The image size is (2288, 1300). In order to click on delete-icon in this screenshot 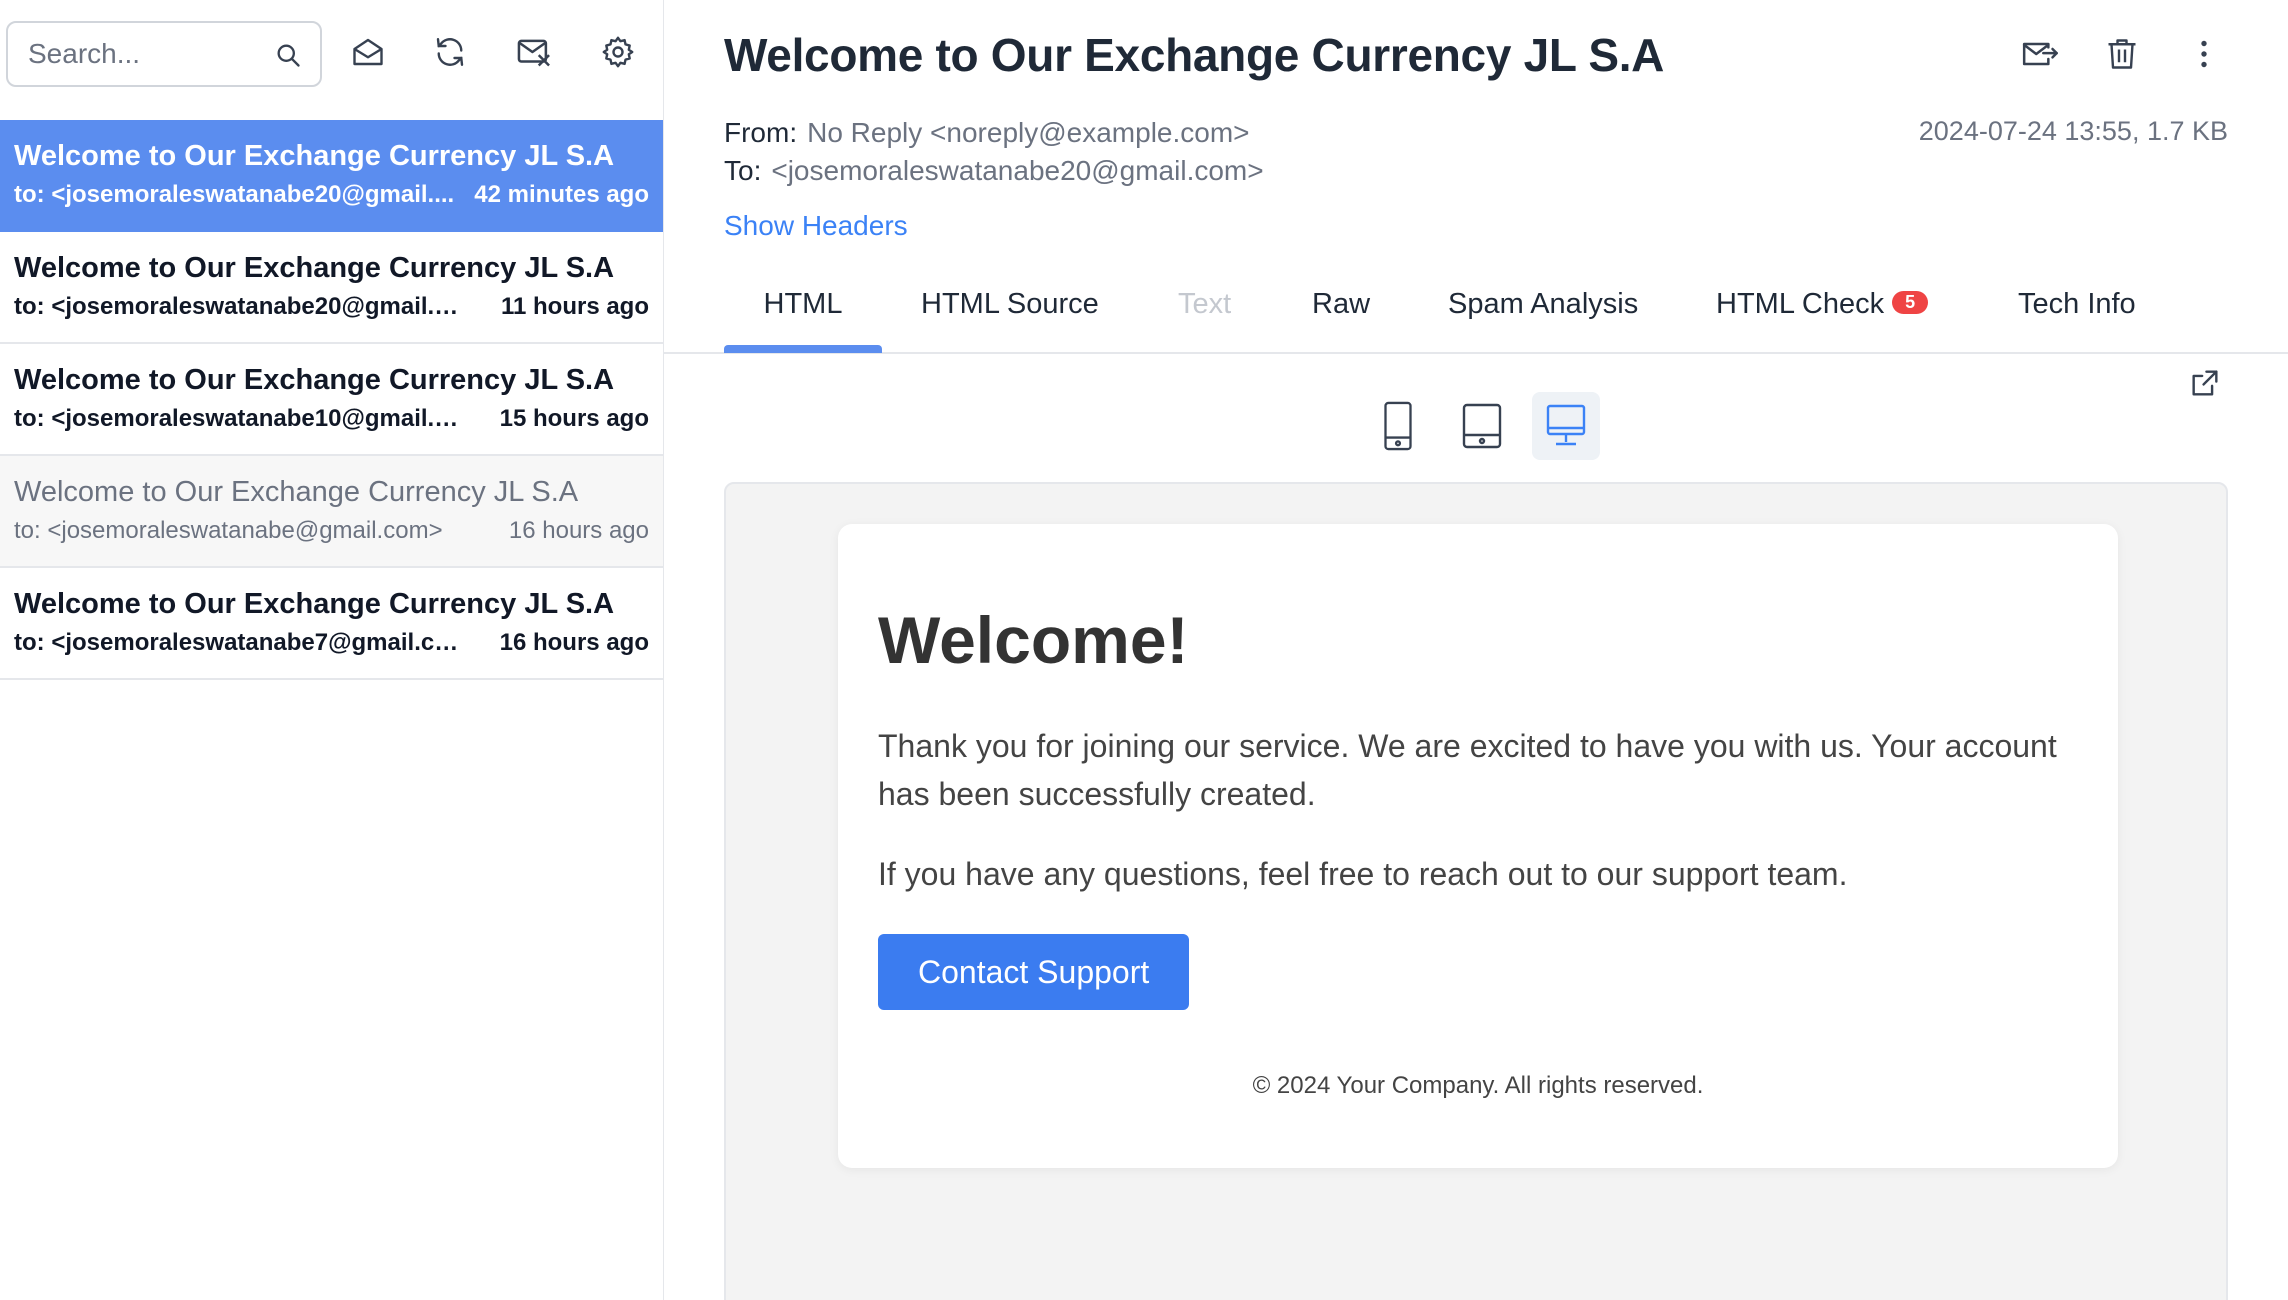, I will do `click(2122, 54)`.